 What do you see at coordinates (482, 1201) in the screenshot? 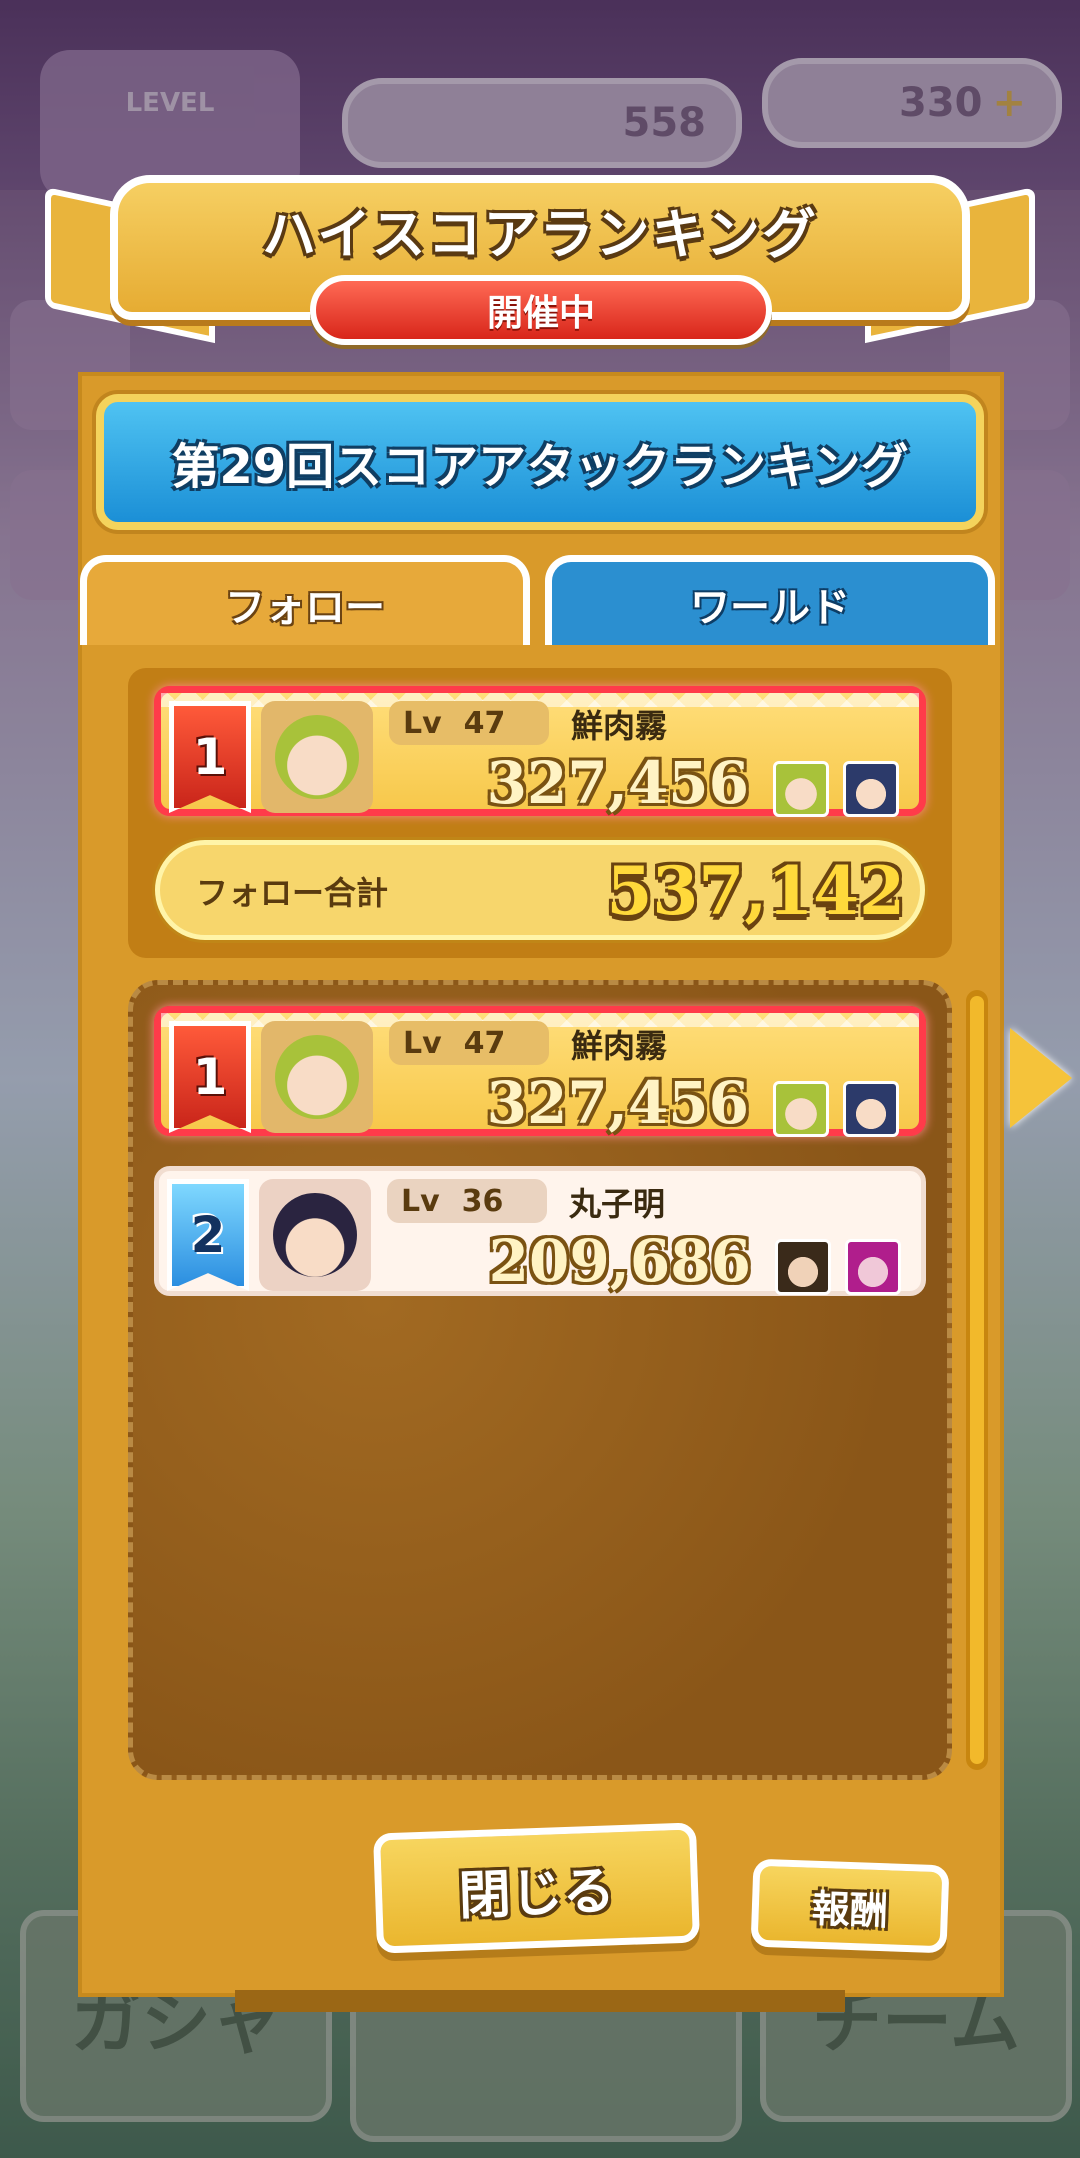
I see `level-value: 36` at bounding box center [482, 1201].